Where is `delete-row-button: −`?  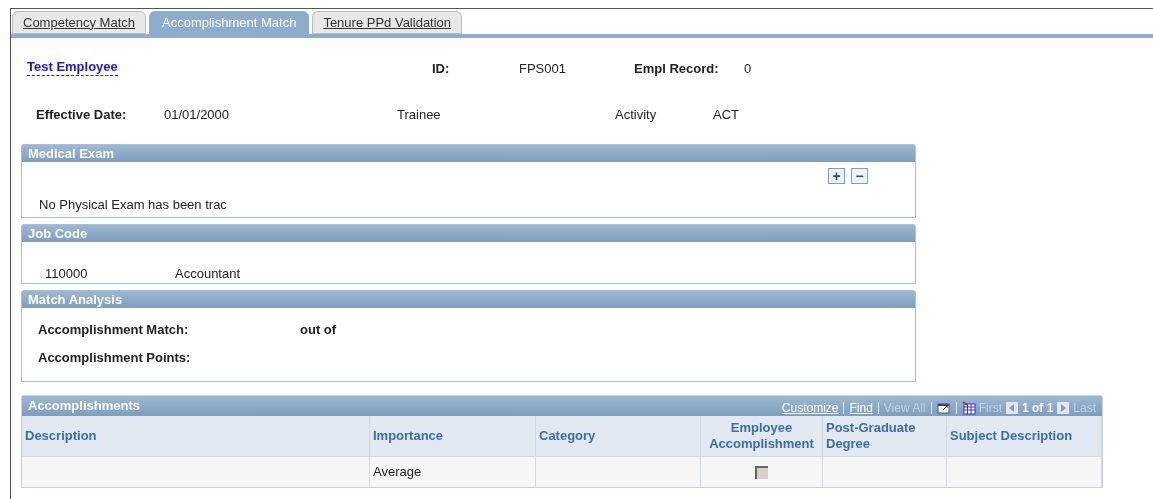
delete-row-button: − is located at coordinates (859, 176).